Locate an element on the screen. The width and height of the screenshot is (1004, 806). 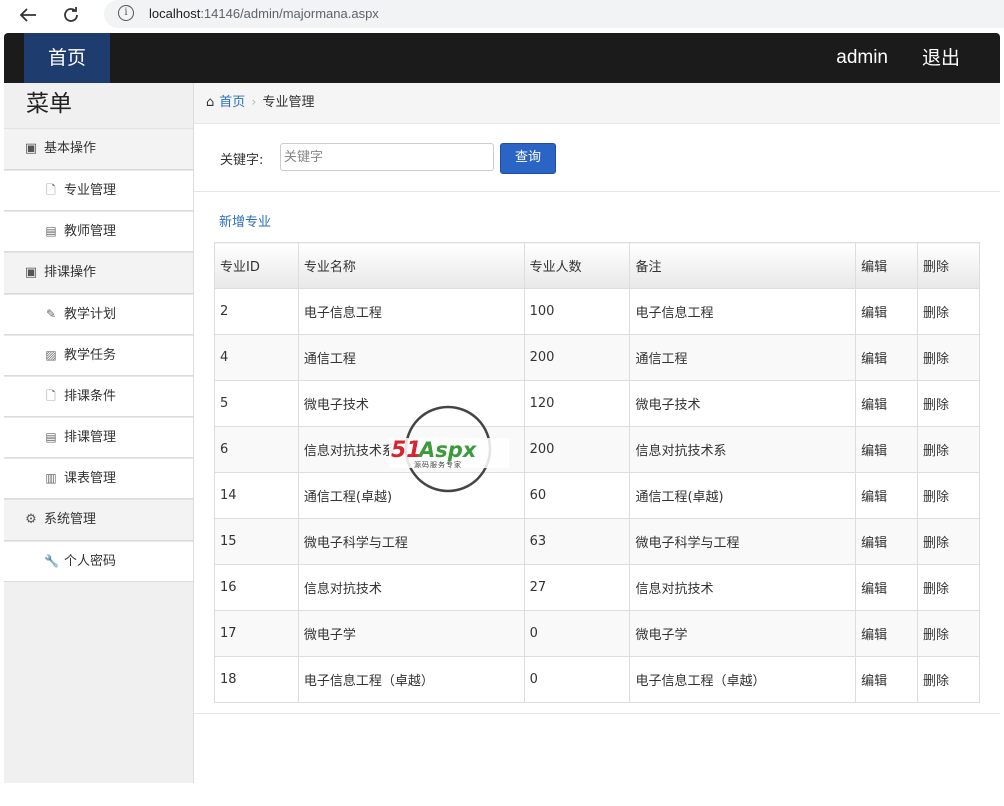
list-icon: ▤ is located at coordinates (51, 437).